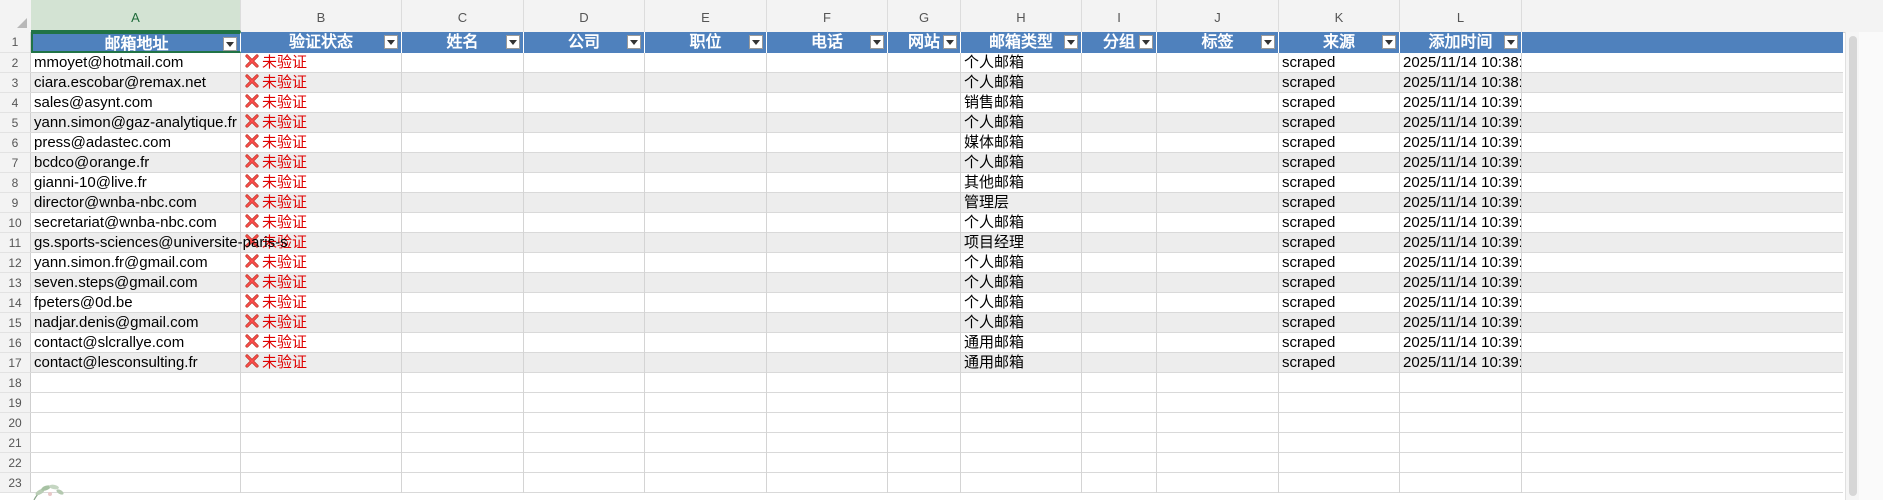 The height and width of the screenshot is (500, 1883). I want to click on row-number: 21, so click(15, 443).